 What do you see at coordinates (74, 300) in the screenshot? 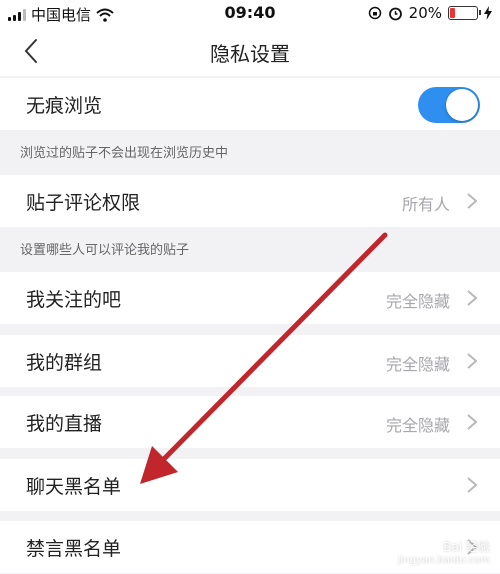
I see `row-label: 我关注的吧` at bounding box center [74, 300].